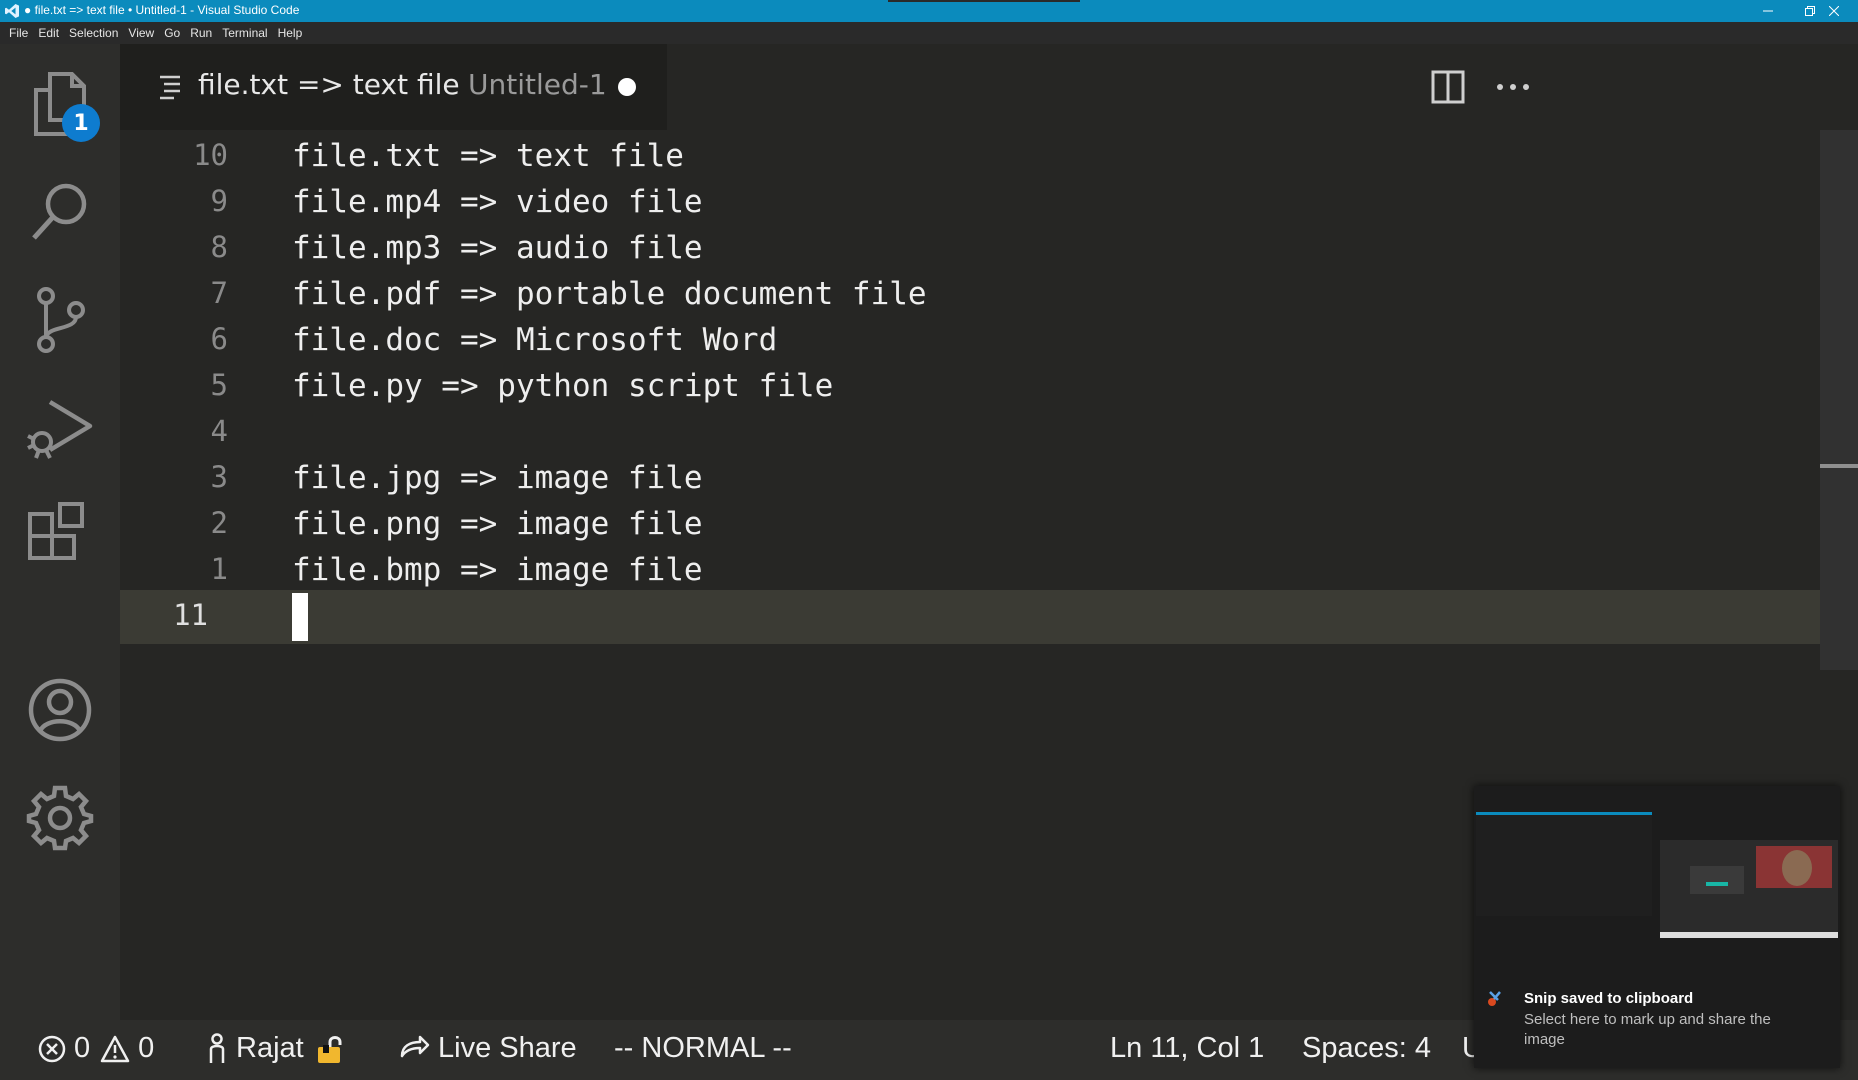  Describe the element at coordinates (18, 33) in the screenshot. I see `menu-file: File` at that location.